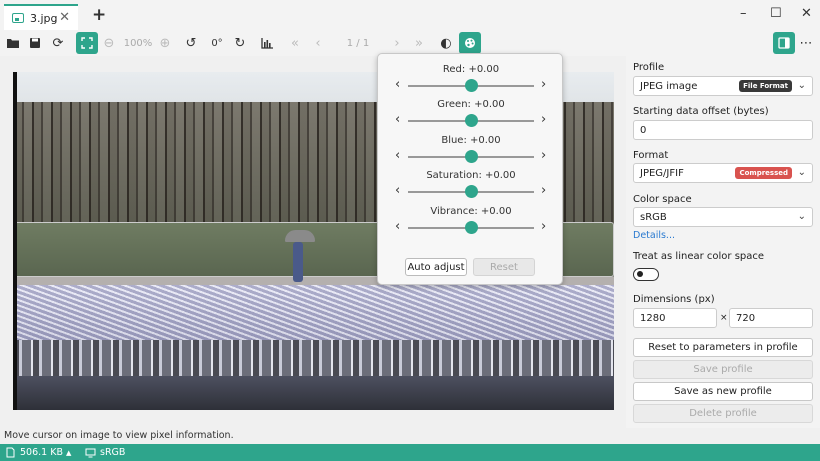 The height and width of the screenshot is (461, 820). I want to click on slider-green: Green: +0.00 ‹ ›, so click(471, 117).